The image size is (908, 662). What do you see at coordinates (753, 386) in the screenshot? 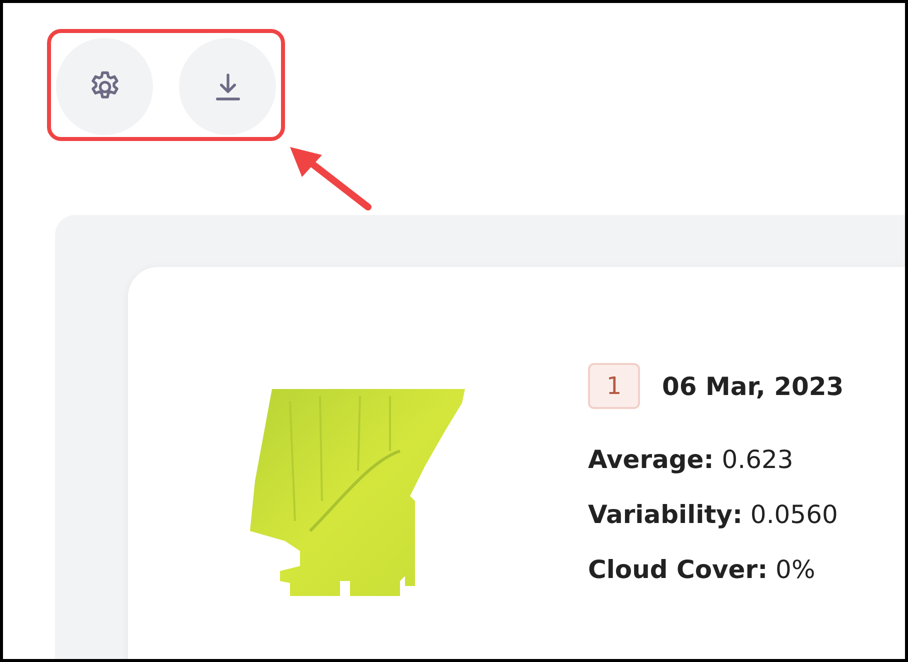
I see `date-label: 06 Mar, 2023` at bounding box center [753, 386].